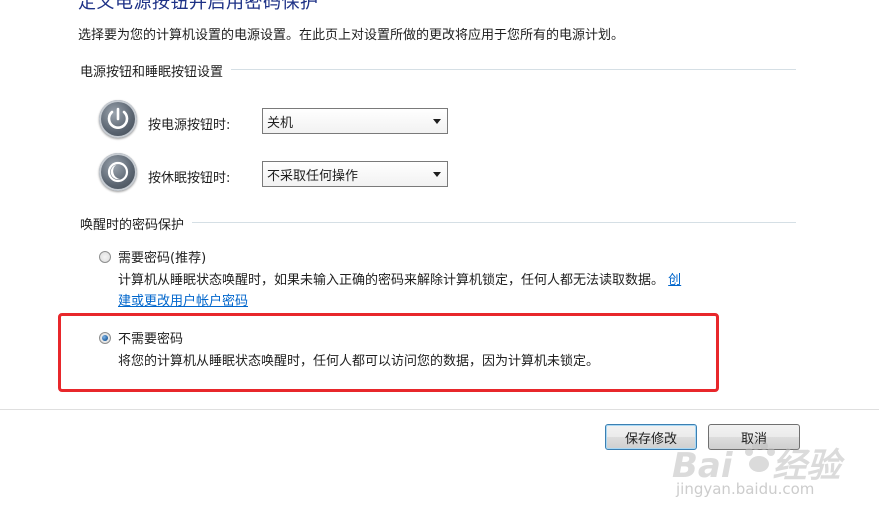 Image resolution: width=879 pixels, height=518 pixels. Describe the element at coordinates (136, 223) in the screenshot. I see `password-section-title: 唤醒时的密码保护` at that location.